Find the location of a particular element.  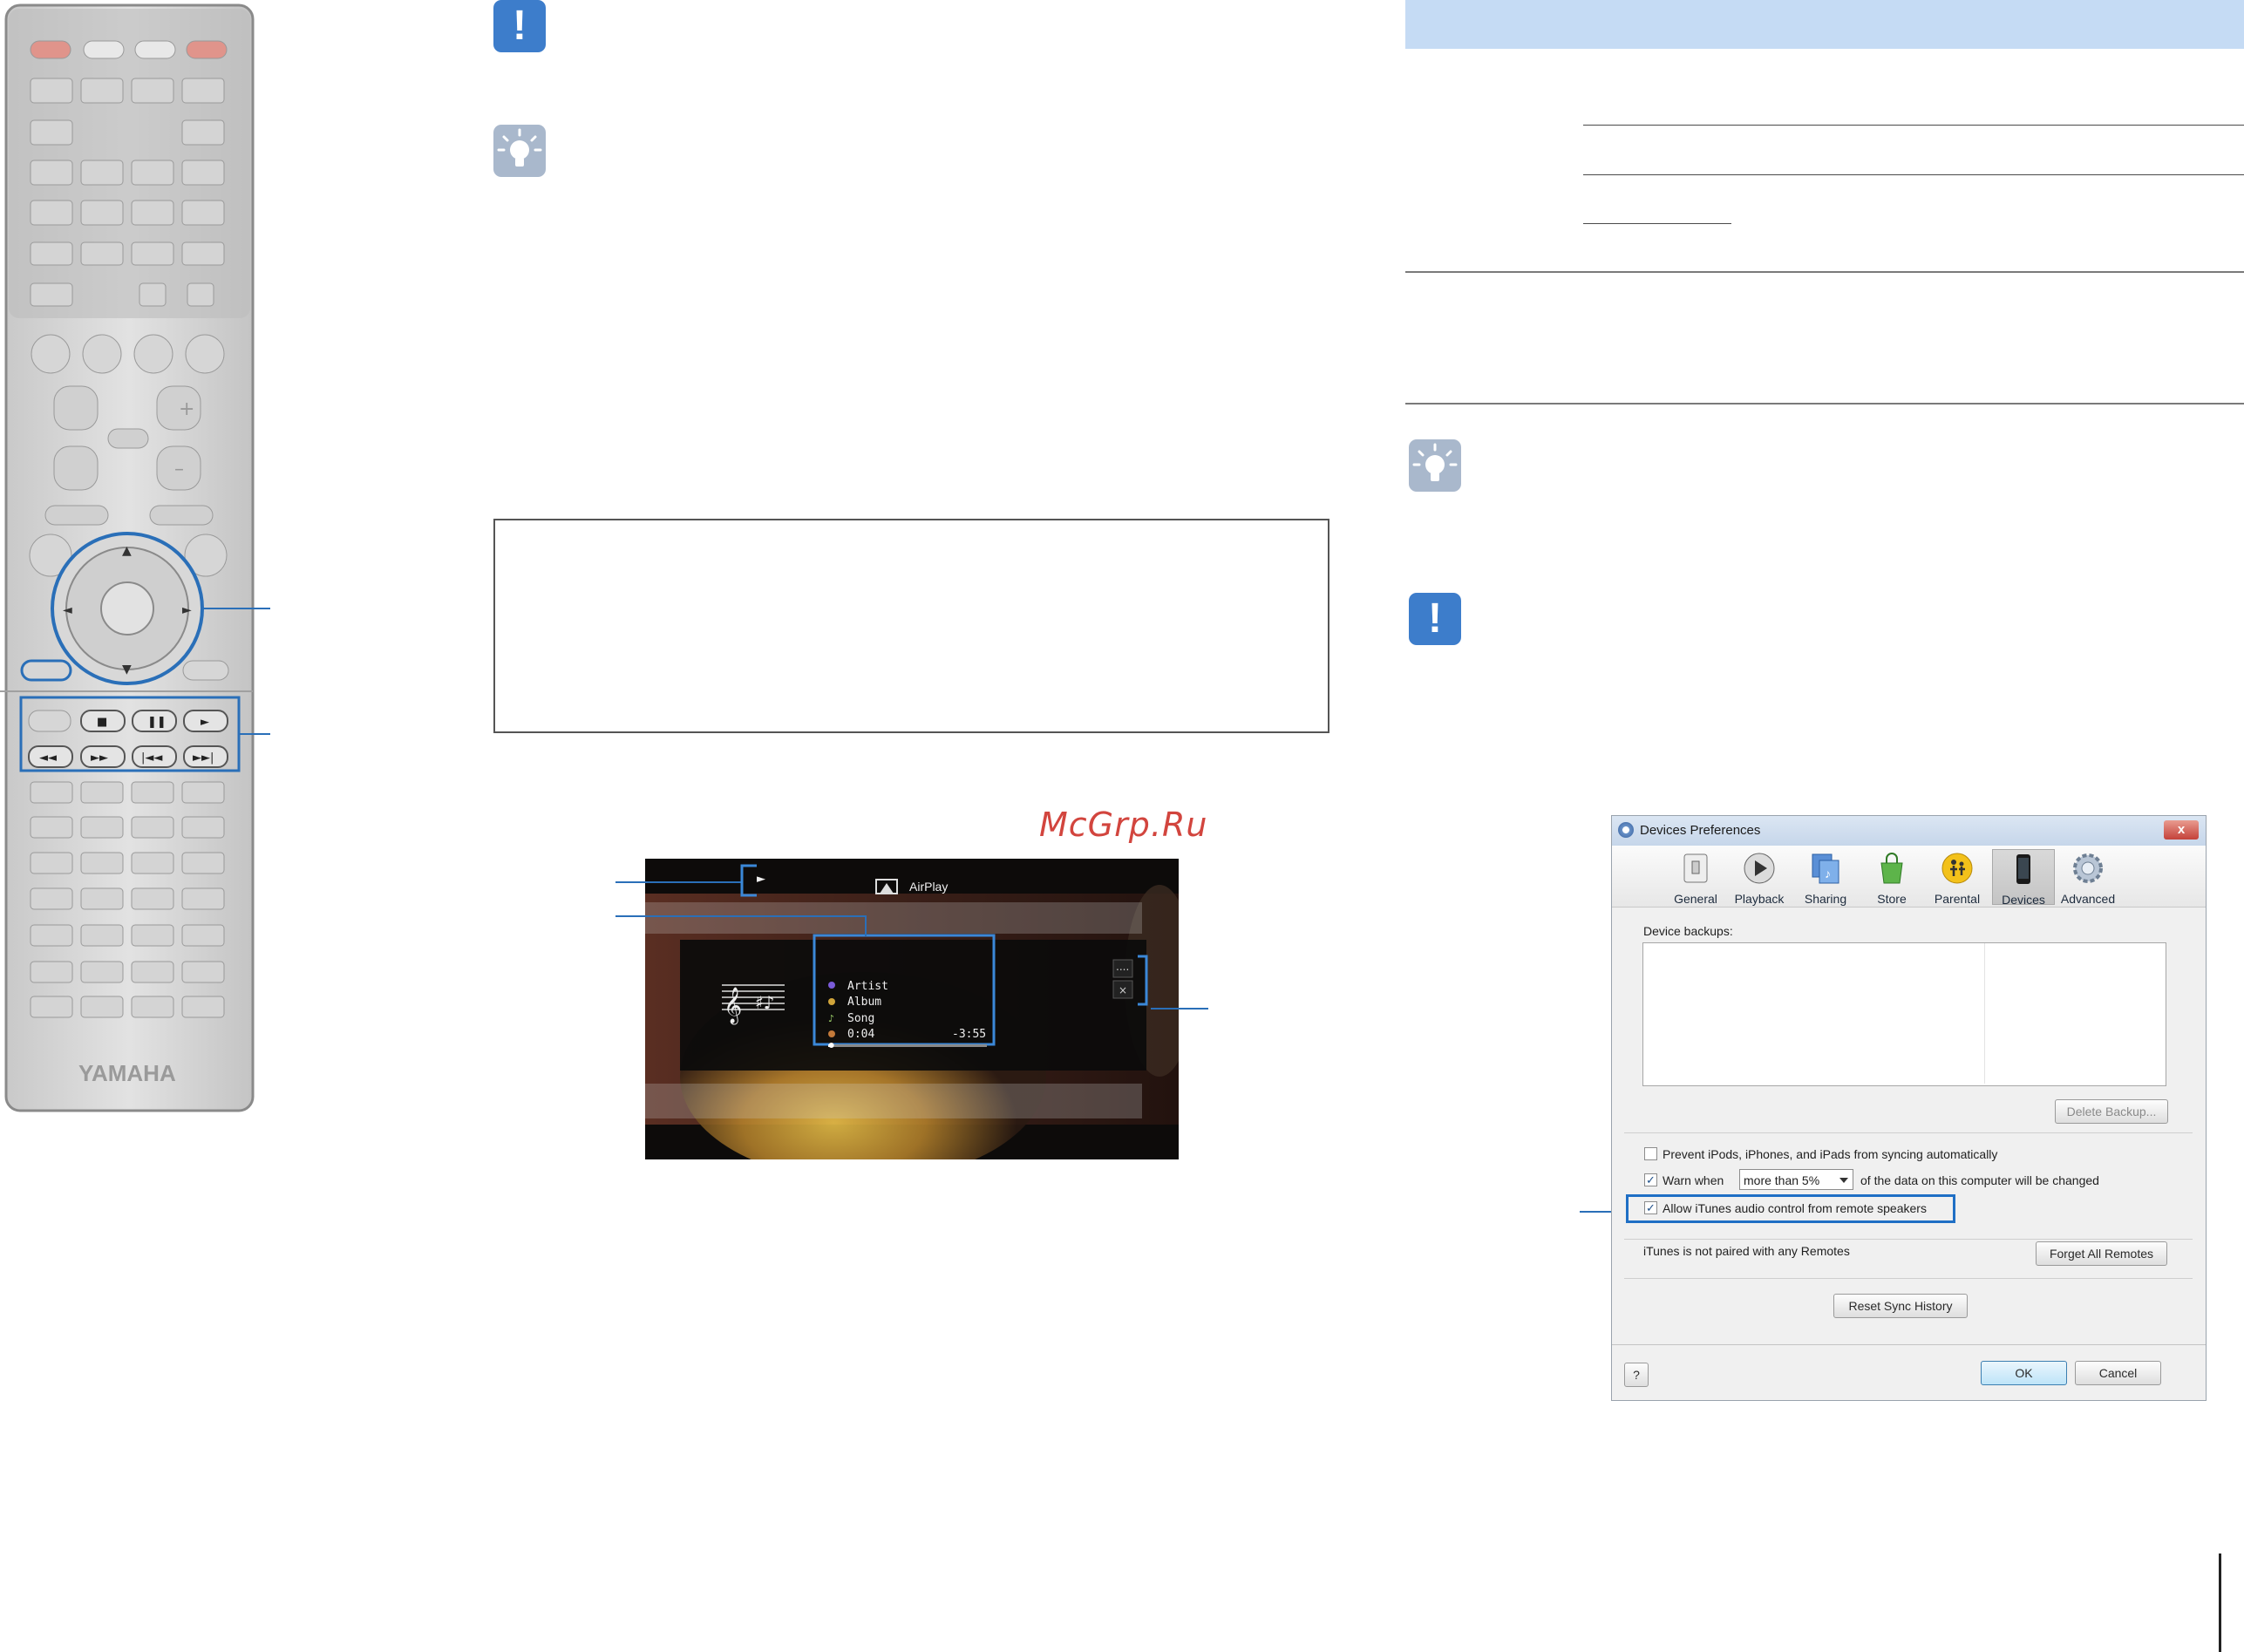

store-icon is located at coordinates (1891, 868).